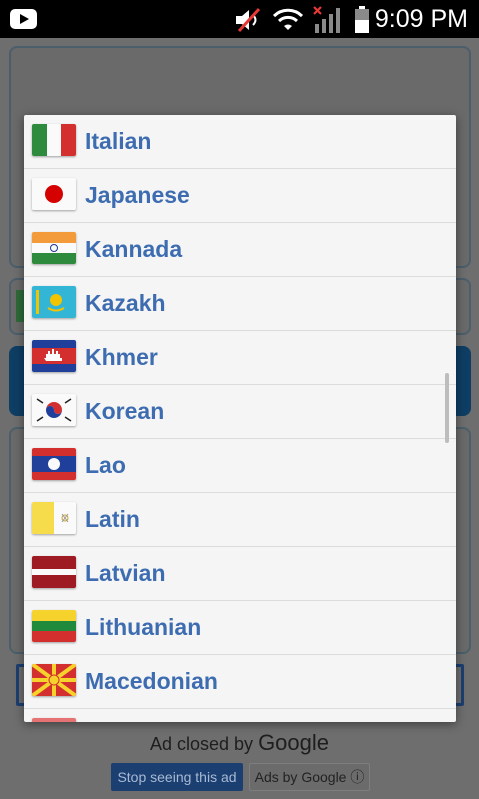 The height and width of the screenshot is (799, 479). Describe the element at coordinates (105, 465) in the screenshot. I see `language-label: Lao` at that location.